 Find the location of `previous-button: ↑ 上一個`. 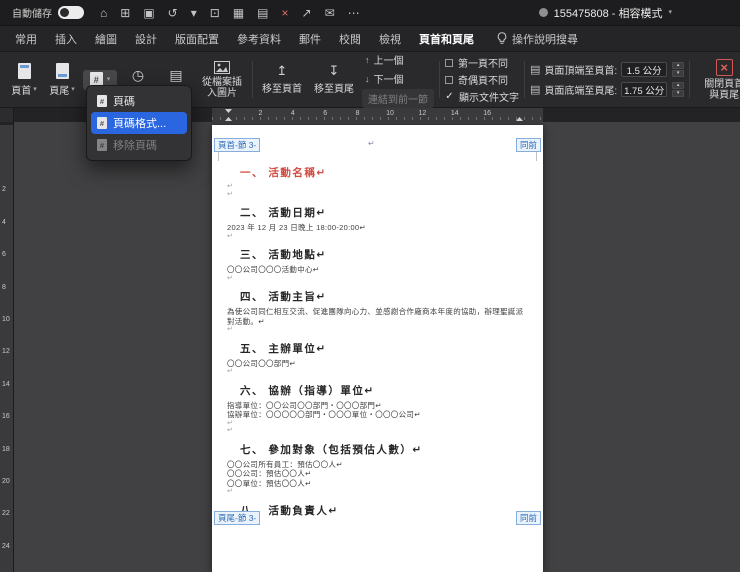

previous-button: ↑ 上一個 is located at coordinates (398, 59).